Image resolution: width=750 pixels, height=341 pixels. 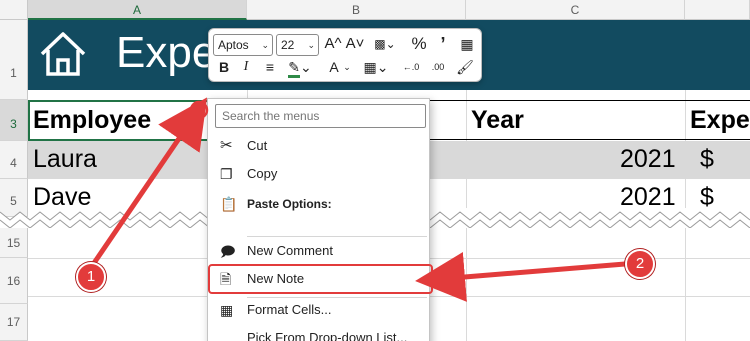 I want to click on annotation-badge-2: 2, so click(x=640, y=264).